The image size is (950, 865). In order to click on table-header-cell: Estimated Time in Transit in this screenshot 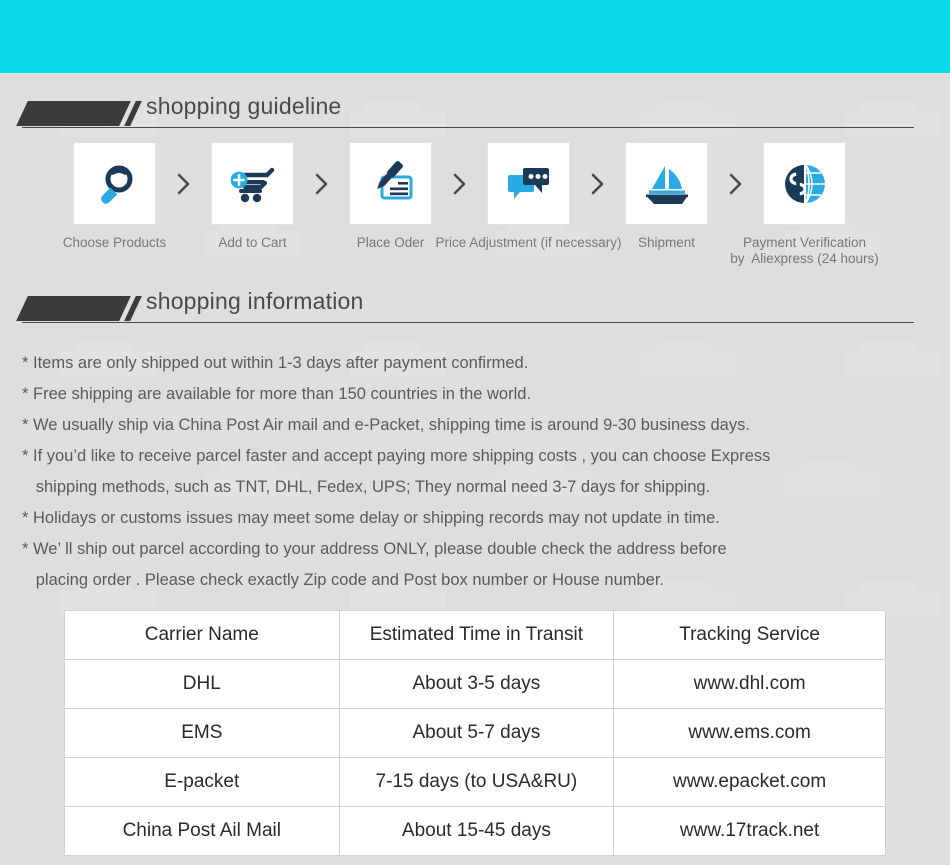, I will do `click(476, 635)`.